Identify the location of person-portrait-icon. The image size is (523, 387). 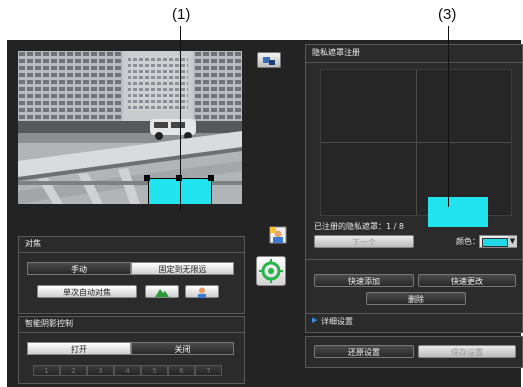
(278, 235).